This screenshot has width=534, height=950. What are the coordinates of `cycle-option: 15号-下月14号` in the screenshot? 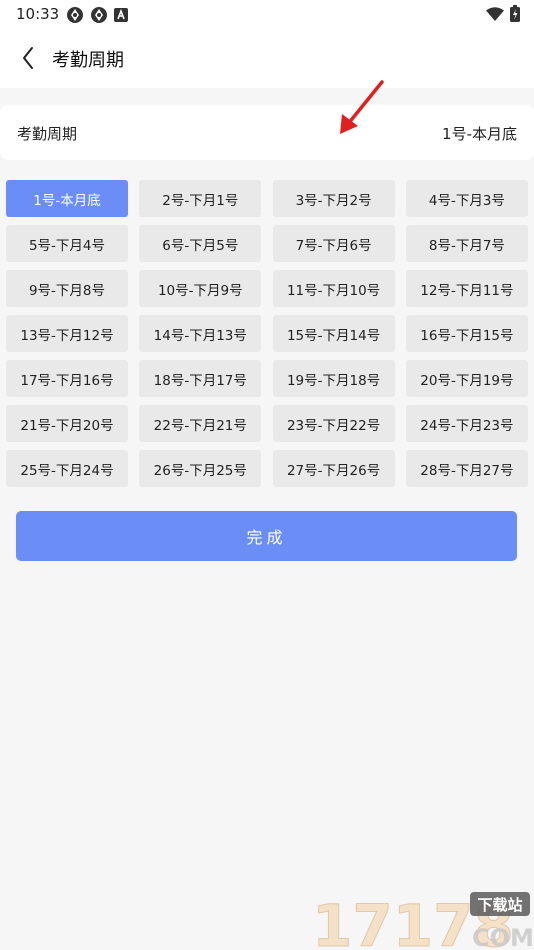 It's located at (333, 333).